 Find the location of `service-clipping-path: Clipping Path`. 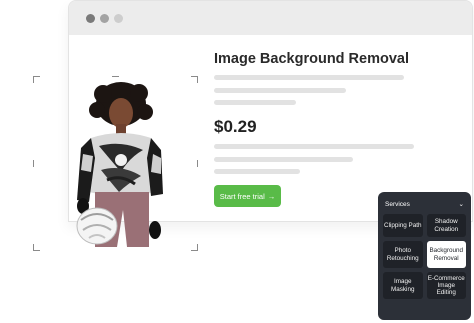

service-clipping-path: Clipping Path is located at coordinates (403, 225).